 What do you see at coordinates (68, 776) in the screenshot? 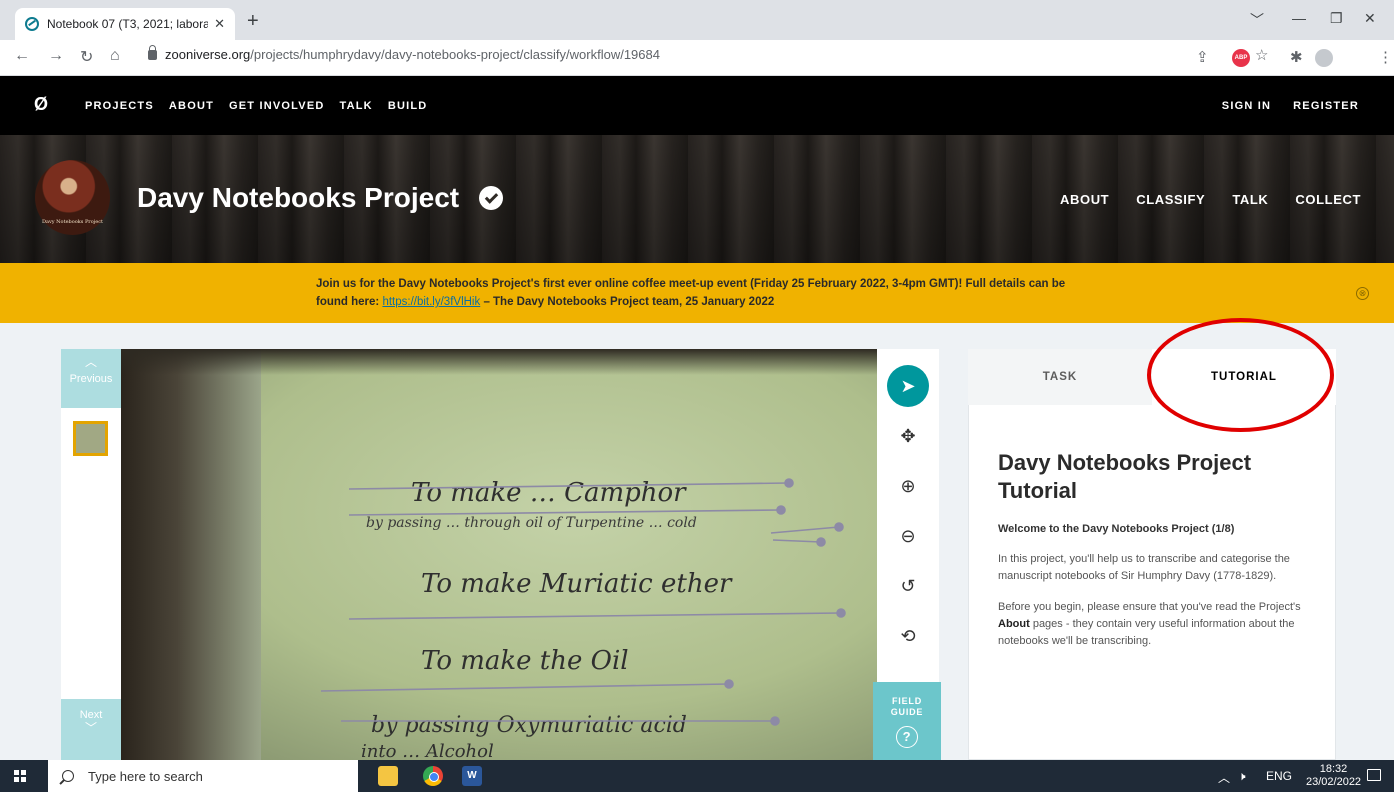
I see `search-icon` at bounding box center [68, 776].